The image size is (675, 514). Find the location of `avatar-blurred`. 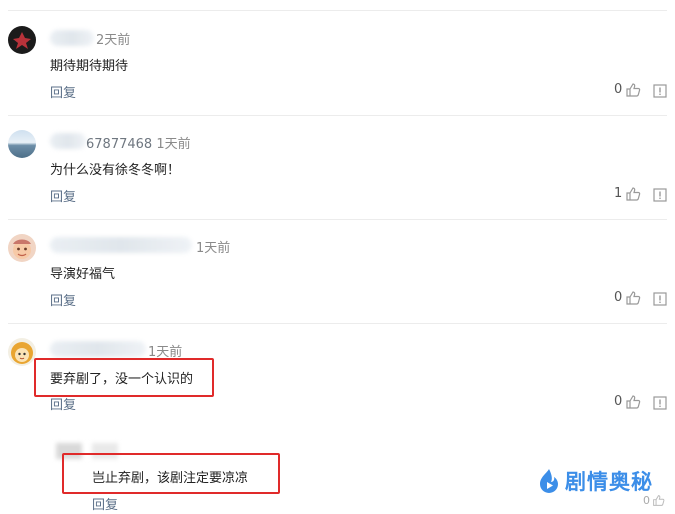

avatar-blurred is located at coordinates (69, 451).